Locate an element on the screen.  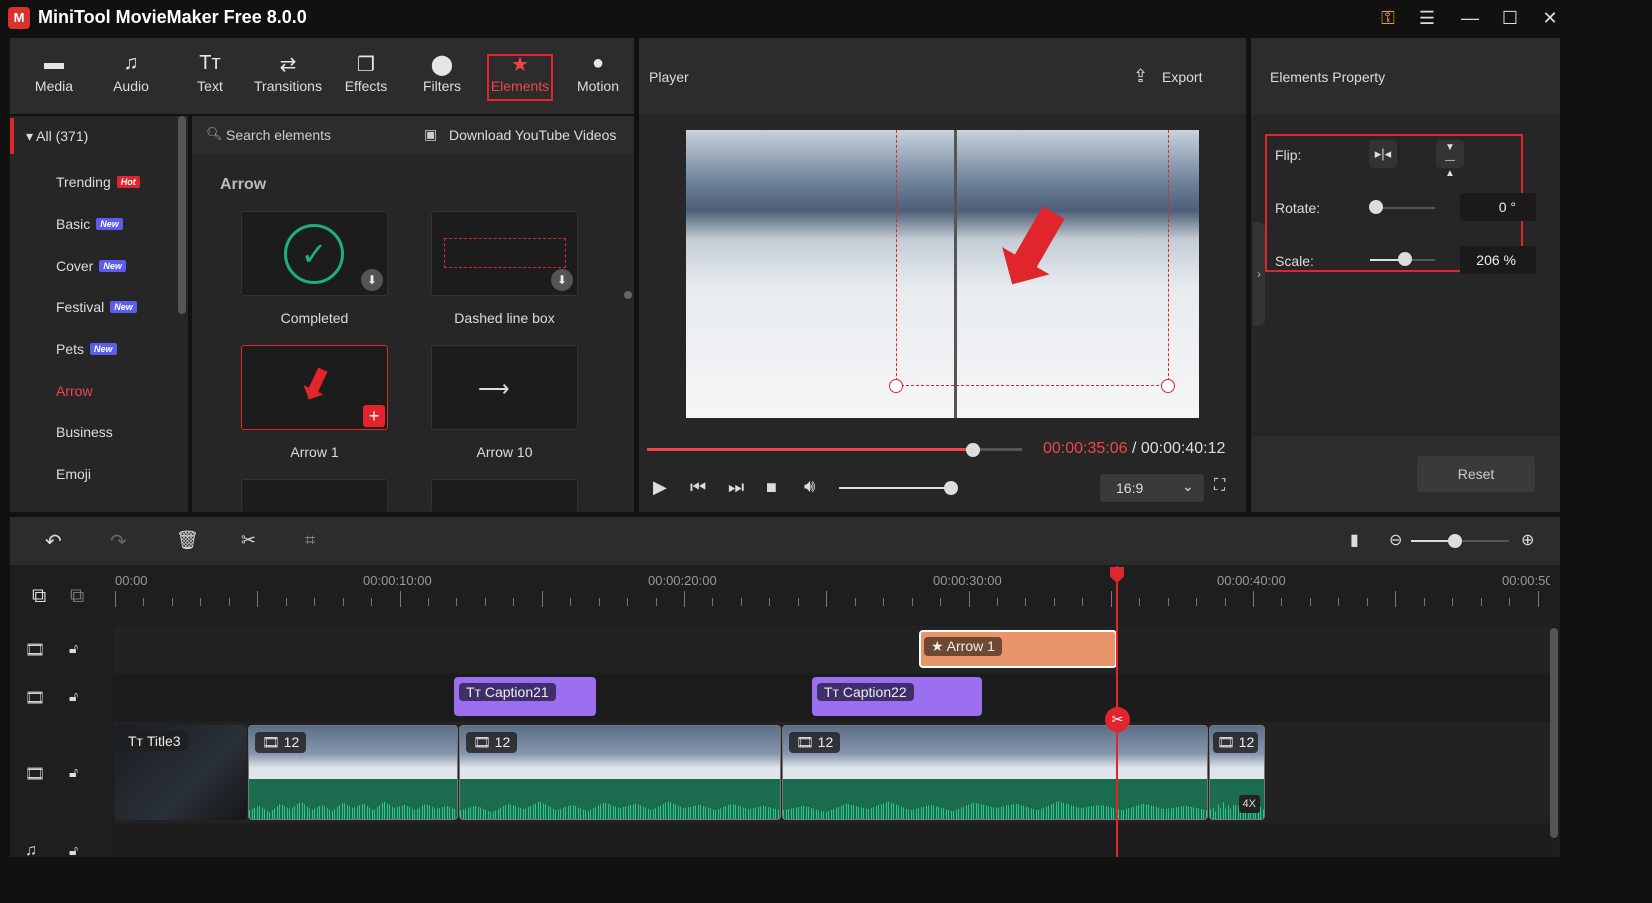
sidebar-scrollbar is located at coordinates (182, 215).